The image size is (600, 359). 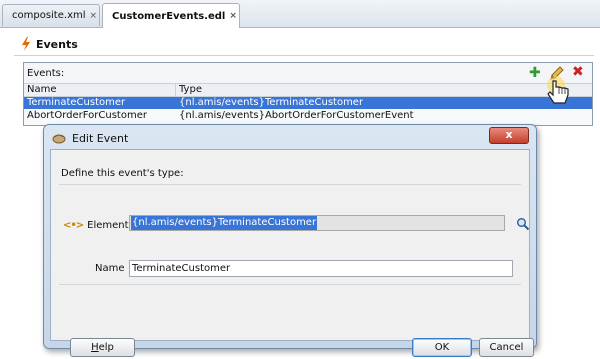 What do you see at coordinates (87, 115) in the screenshot?
I see `event-name-cell: AbortOrderForCustomer` at bounding box center [87, 115].